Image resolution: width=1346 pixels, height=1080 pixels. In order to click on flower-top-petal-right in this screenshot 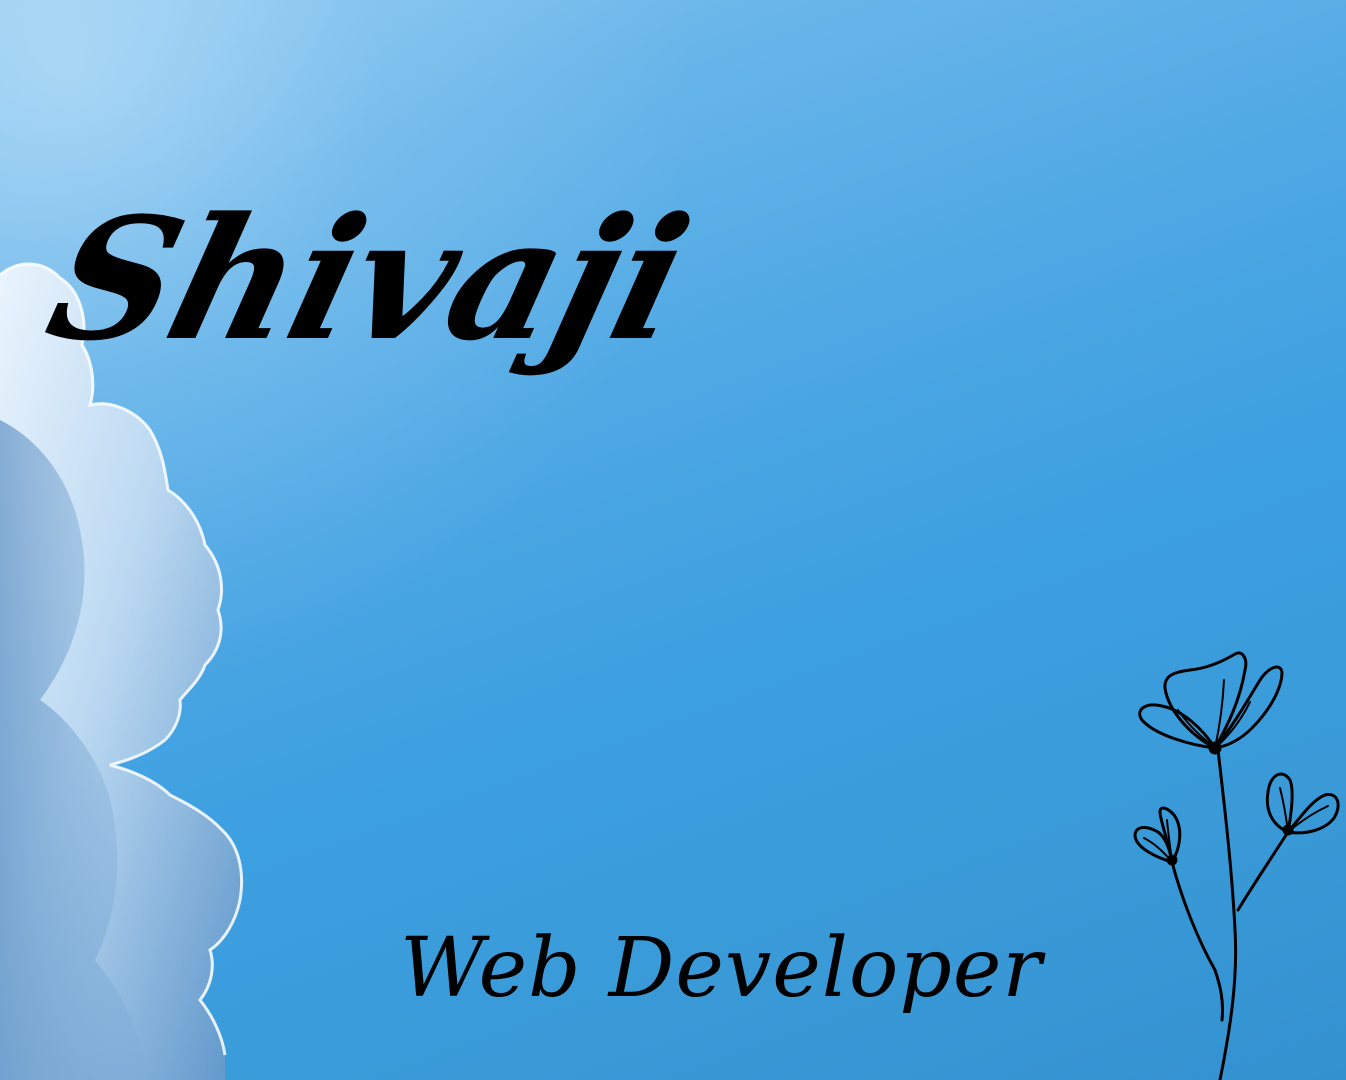, I will do `click(1248, 707)`.